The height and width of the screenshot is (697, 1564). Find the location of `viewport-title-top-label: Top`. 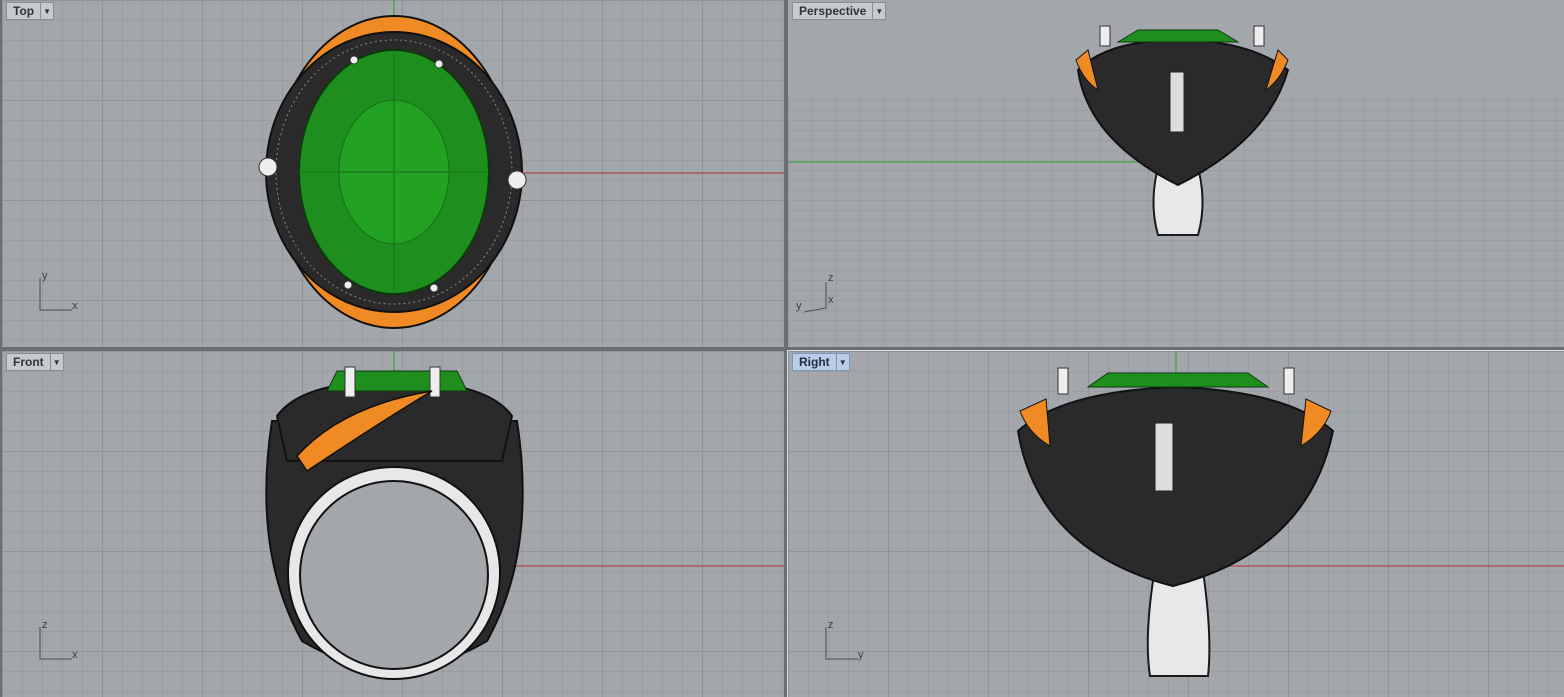

viewport-title-top-label: Top is located at coordinates (24, 11).